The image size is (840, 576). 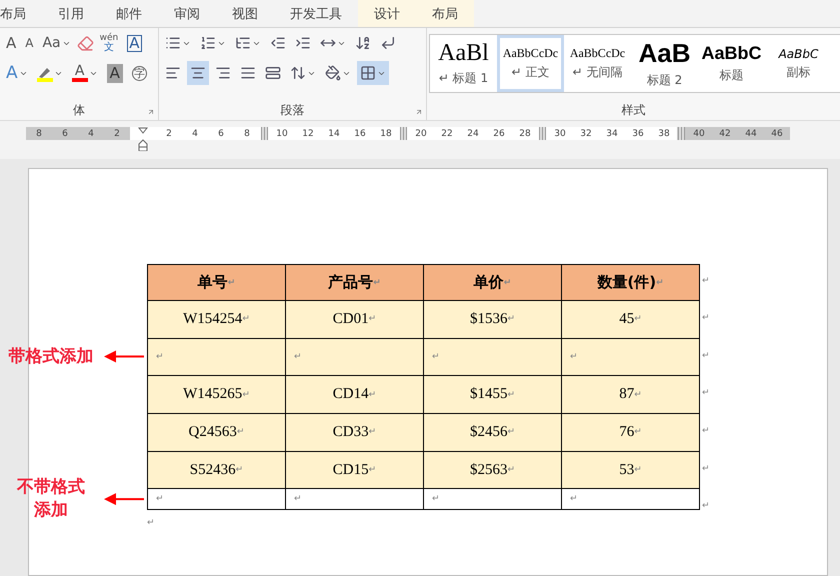 I want to click on grow-font-button: A, so click(x=11, y=43).